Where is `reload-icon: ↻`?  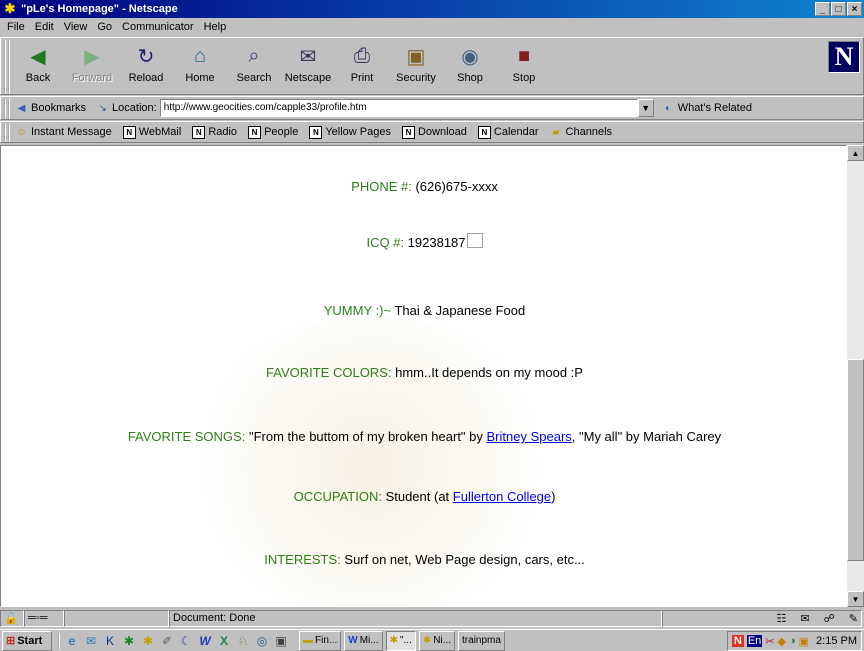
reload-icon: ↻ is located at coordinates (146, 56).